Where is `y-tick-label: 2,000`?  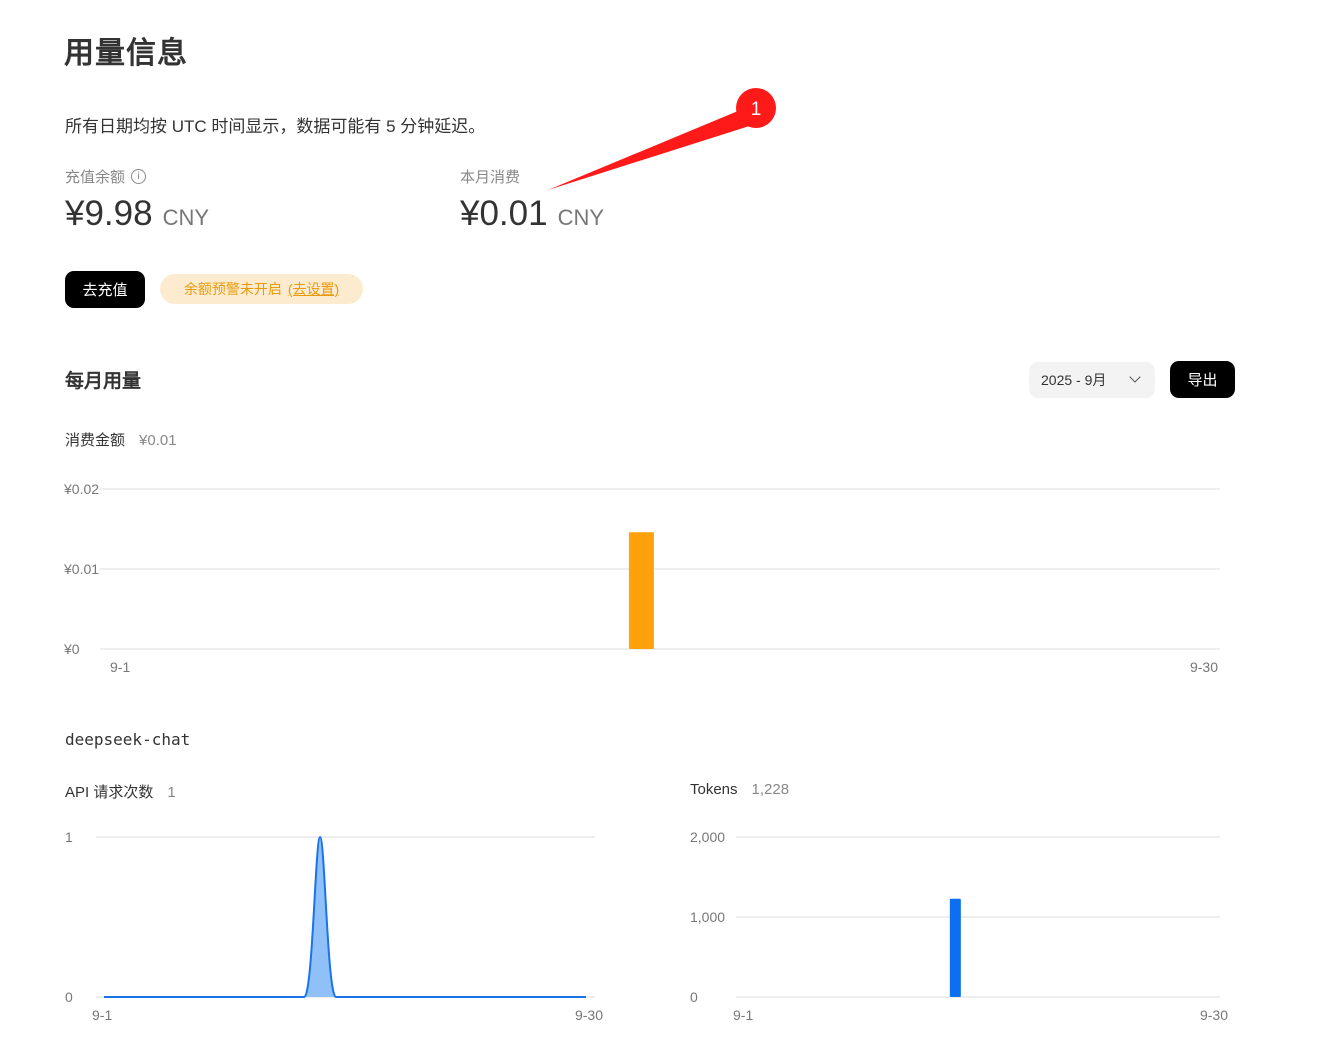
y-tick-label: 2,000 is located at coordinates (707, 837).